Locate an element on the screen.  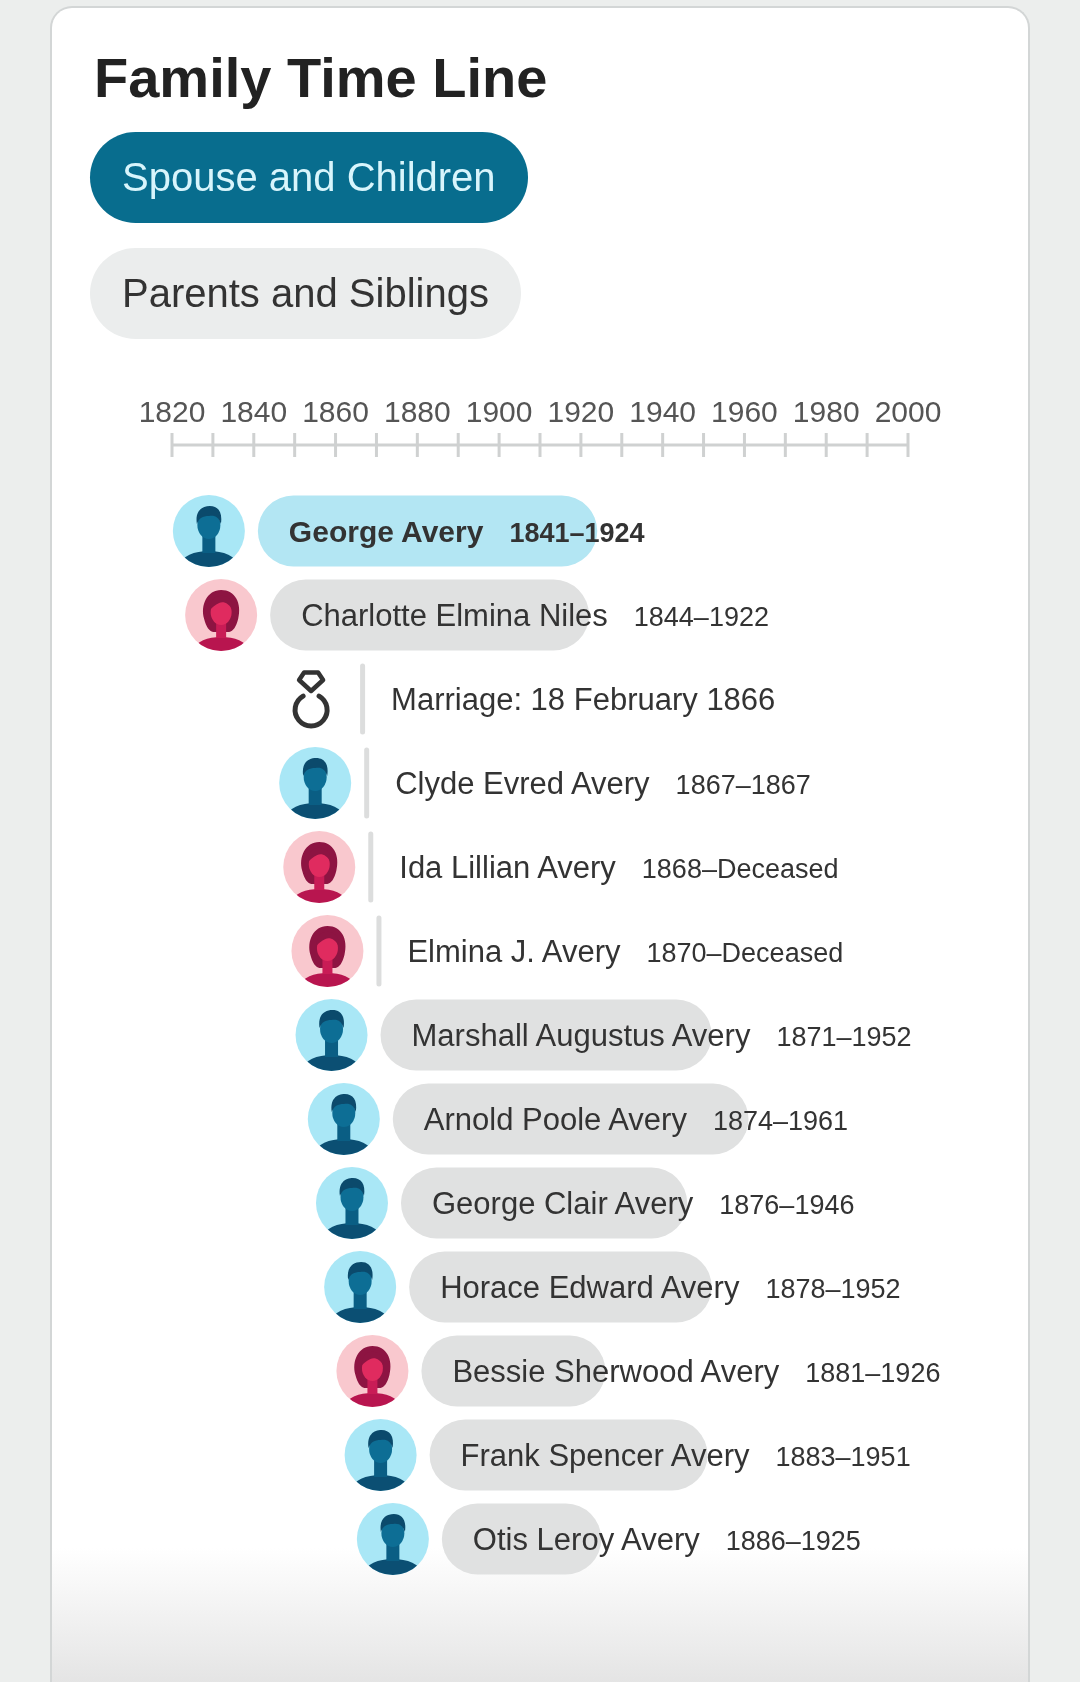
axis-year-label: 1880 is located at coordinates (417, 411).